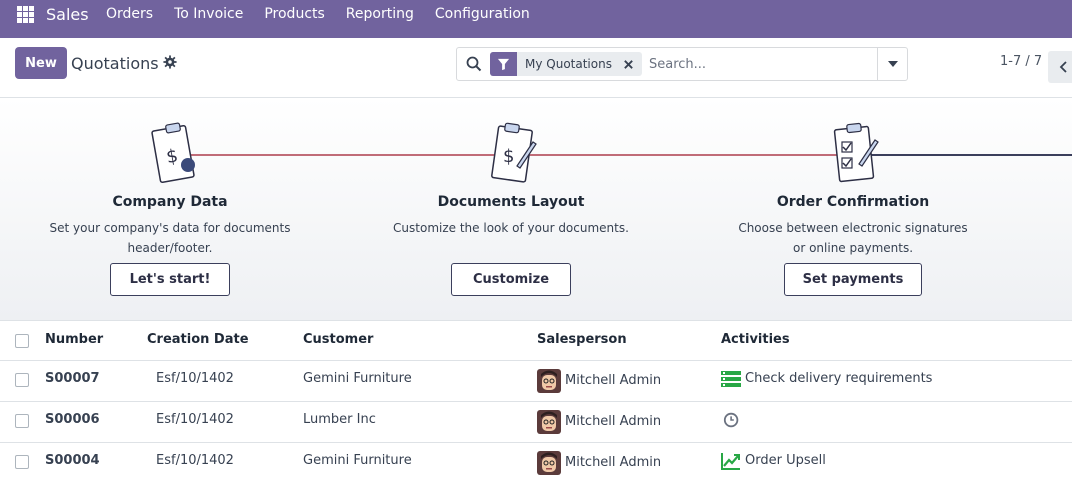  I want to click on search-bar: My Quotations, so click(682, 64).